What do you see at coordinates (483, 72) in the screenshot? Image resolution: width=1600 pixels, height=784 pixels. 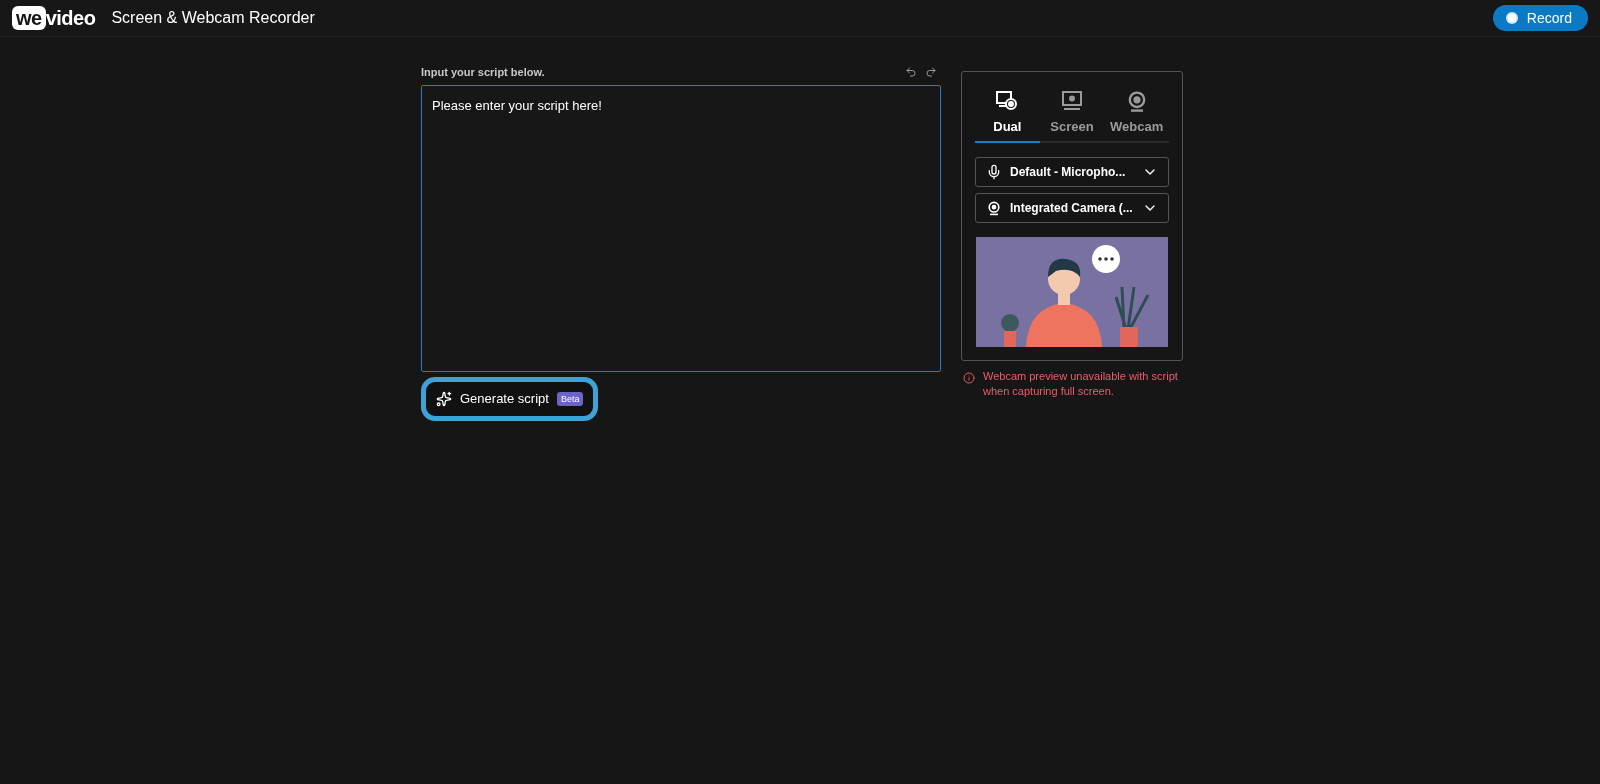 I see `script-label: Input your script below.` at bounding box center [483, 72].